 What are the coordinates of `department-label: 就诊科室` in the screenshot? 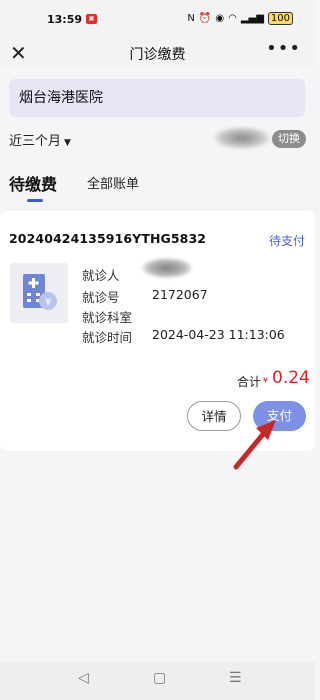 It's located at (107, 317).